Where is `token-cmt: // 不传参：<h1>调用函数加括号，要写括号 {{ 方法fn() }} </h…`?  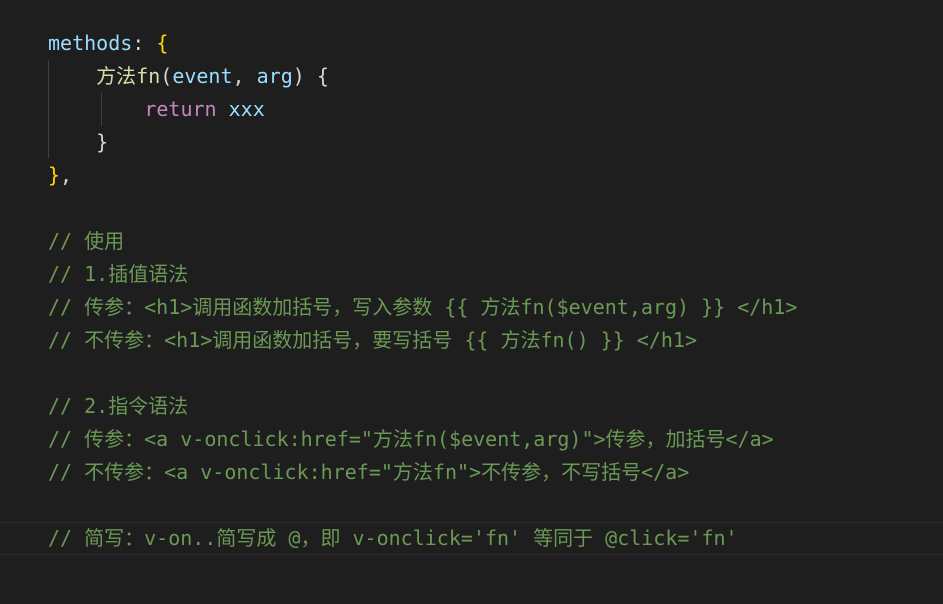
token-cmt: // 不传参：<h1>调用函数加括号，要写括号 {{ 方法fn() }} </h… is located at coordinates (372, 340).